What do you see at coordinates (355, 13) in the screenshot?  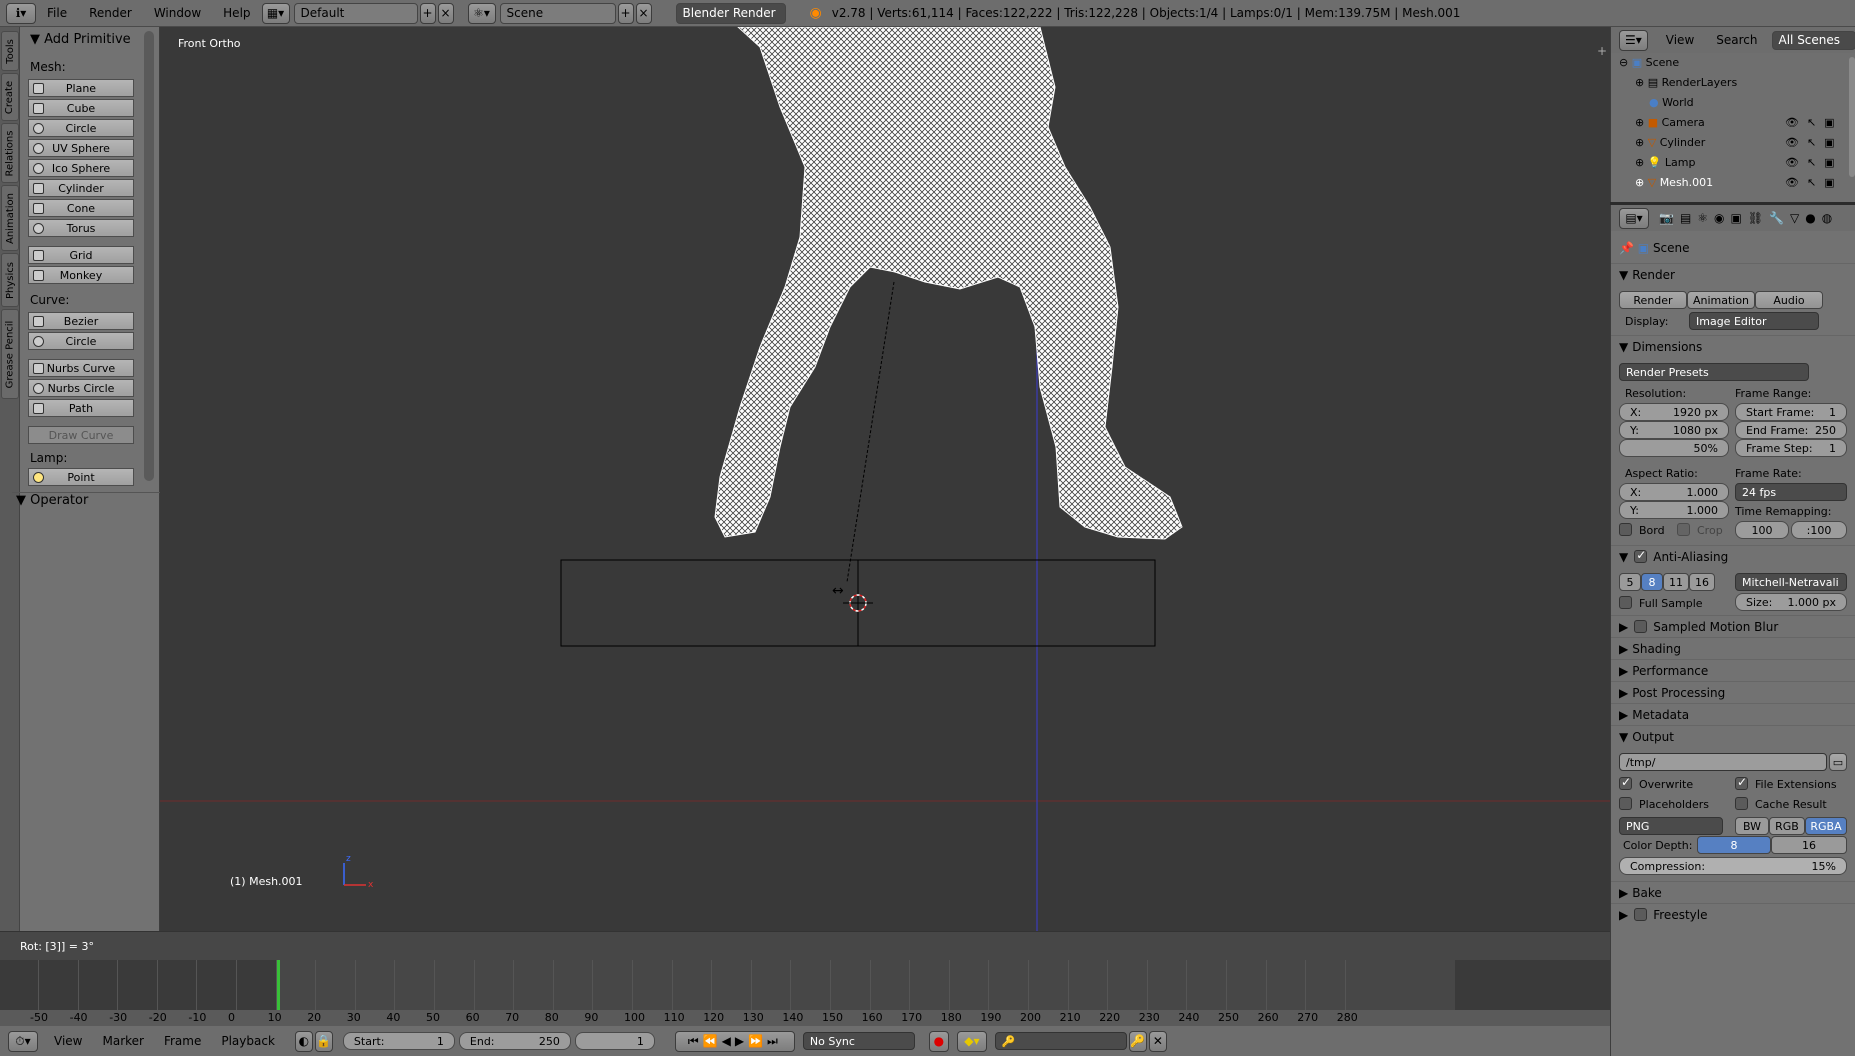 I see `layout-field: Default` at bounding box center [355, 13].